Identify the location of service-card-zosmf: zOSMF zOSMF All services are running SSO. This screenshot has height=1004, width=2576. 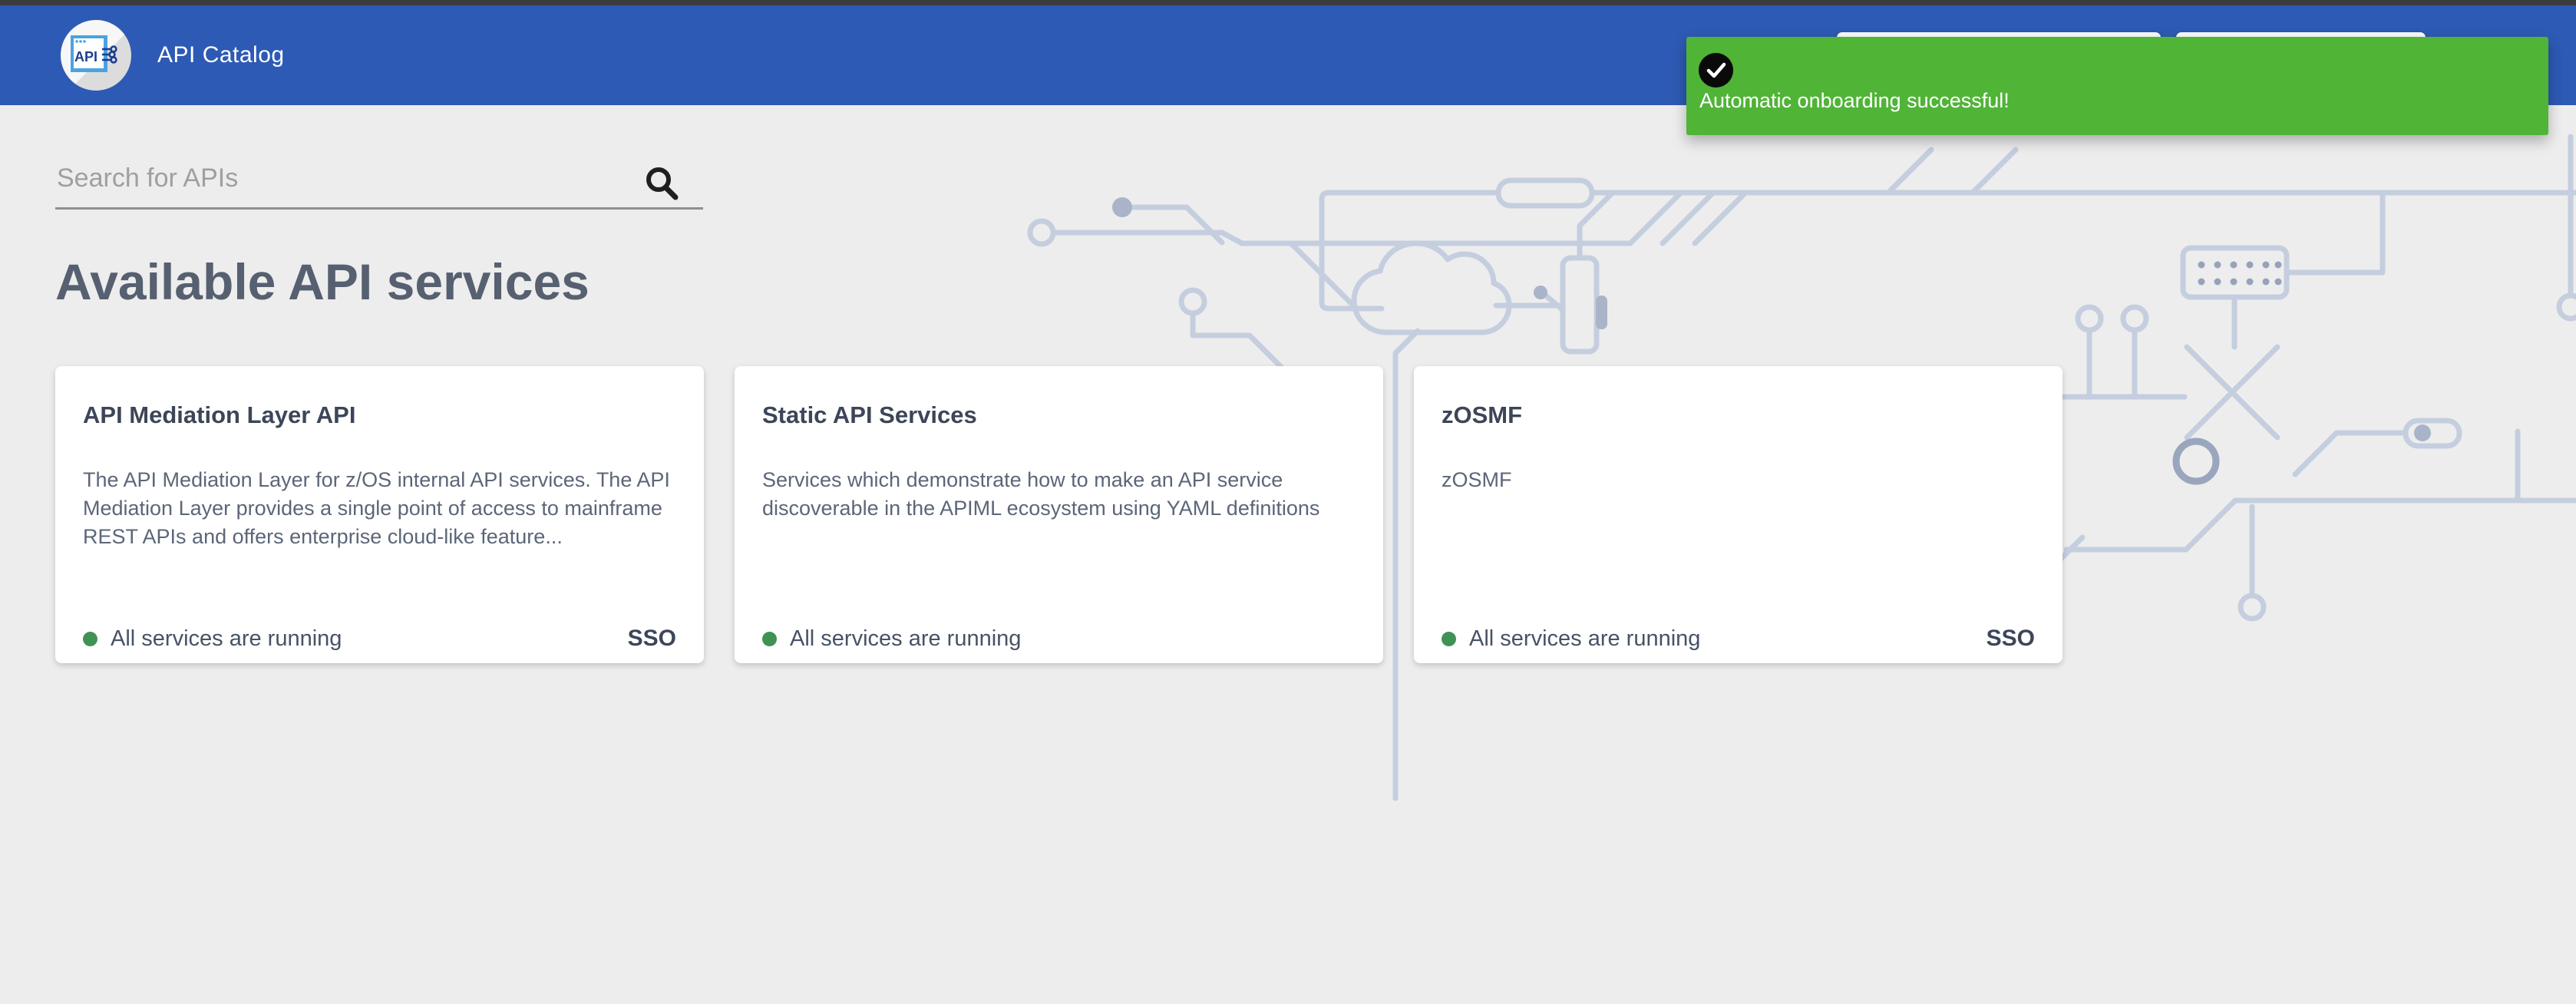
(1738, 514).